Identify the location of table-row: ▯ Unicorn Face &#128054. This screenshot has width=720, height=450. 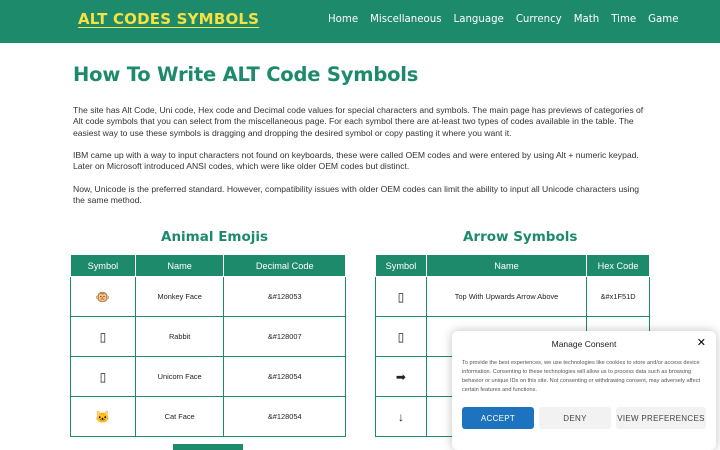
(208, 376).